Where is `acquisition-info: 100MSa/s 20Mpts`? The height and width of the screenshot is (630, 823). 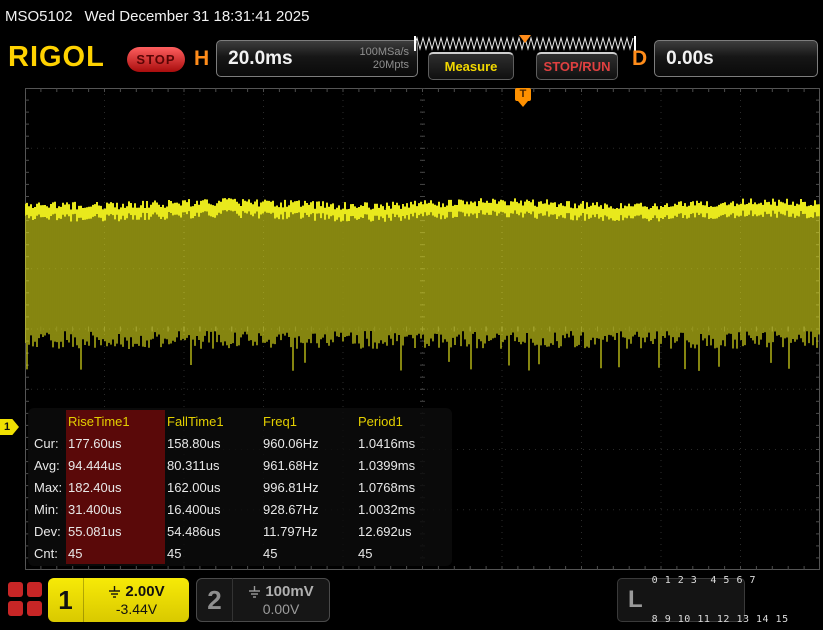
acquisition-info: 100MSa/s 20Mpts is located at coordinates (384, 59).